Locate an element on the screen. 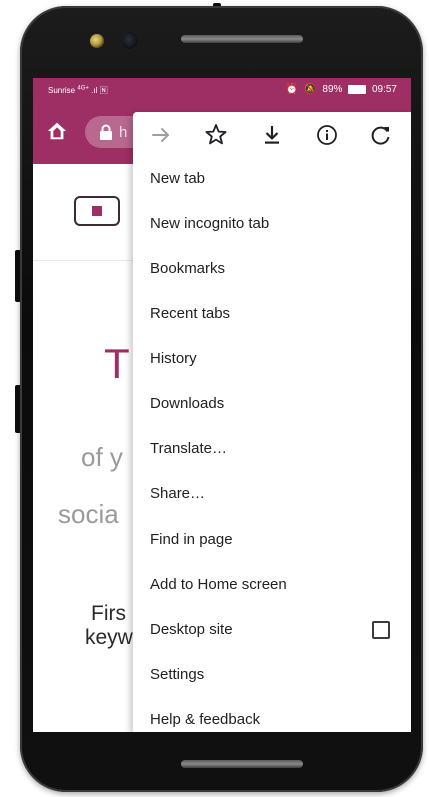  menu-item-label: Find in page is located at coordinates (191, 539).